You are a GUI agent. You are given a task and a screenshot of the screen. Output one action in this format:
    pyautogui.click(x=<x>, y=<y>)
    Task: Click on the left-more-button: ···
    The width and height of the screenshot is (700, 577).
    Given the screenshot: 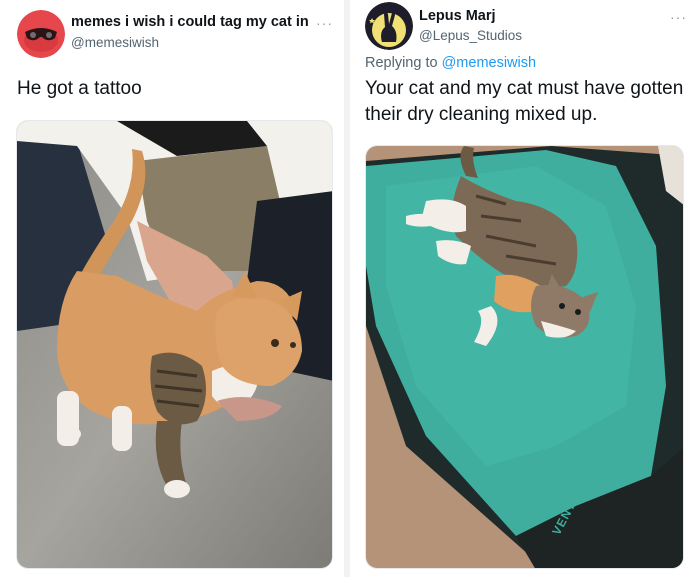 What is the action you would take?
    pyautogui.click(x=324, y=23)
    